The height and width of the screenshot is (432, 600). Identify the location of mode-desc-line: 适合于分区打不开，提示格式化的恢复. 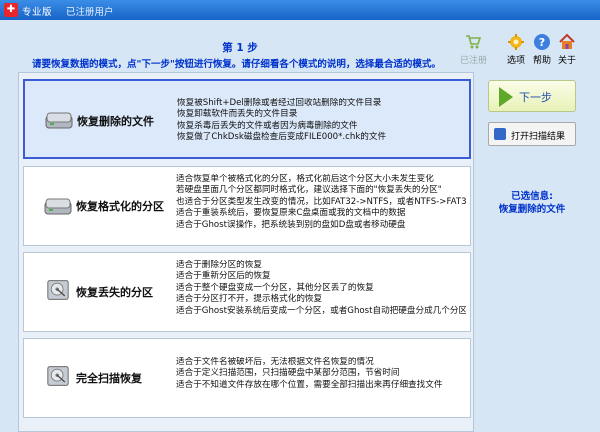
(249, 299).